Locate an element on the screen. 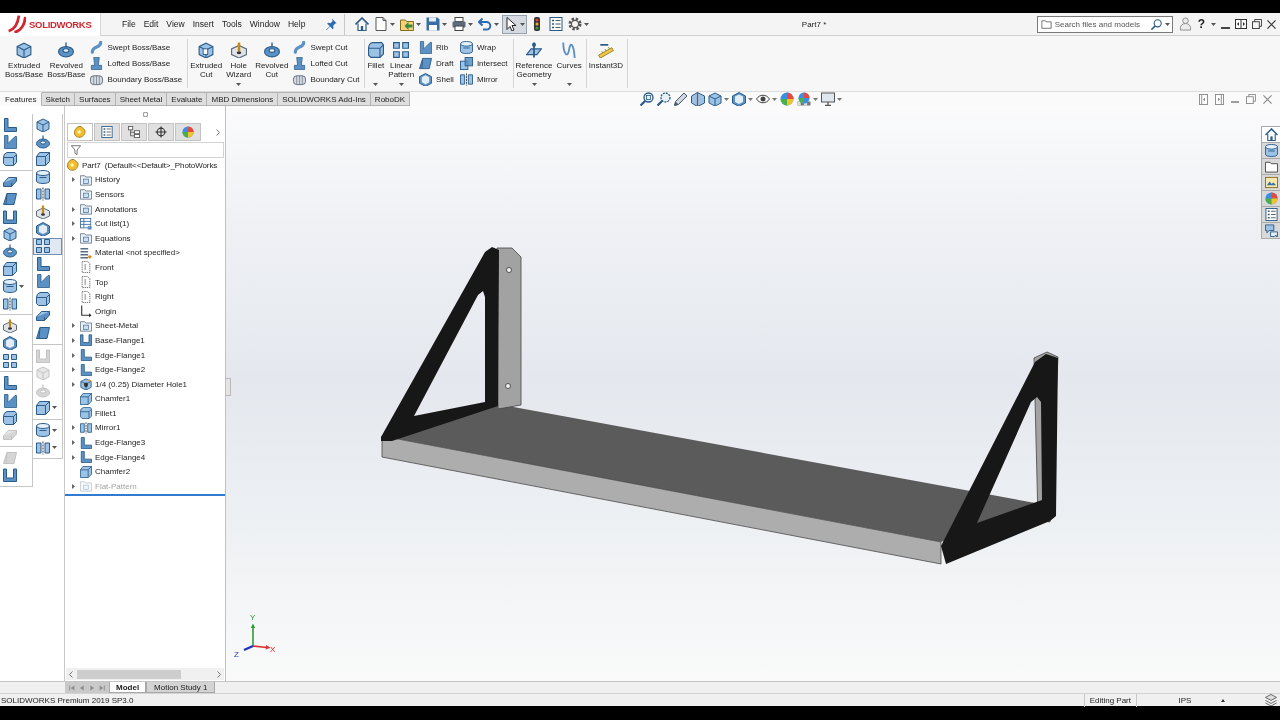 The width and height of the screenshot is (1280, 720). ribbon-button: Revolved Boss/Base is located at coordinates (66, 63).